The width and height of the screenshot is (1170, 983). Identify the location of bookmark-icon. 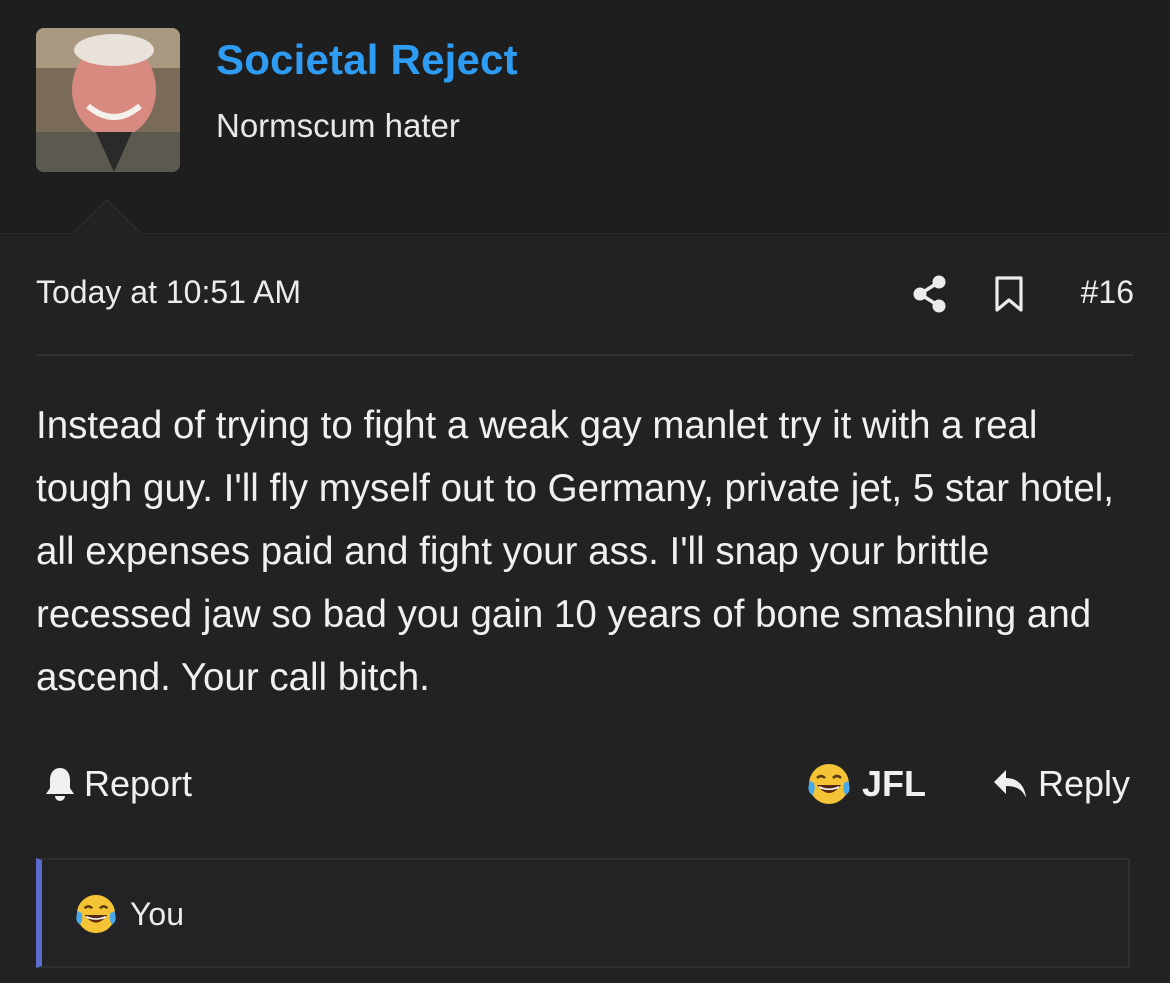
(1009, 294).